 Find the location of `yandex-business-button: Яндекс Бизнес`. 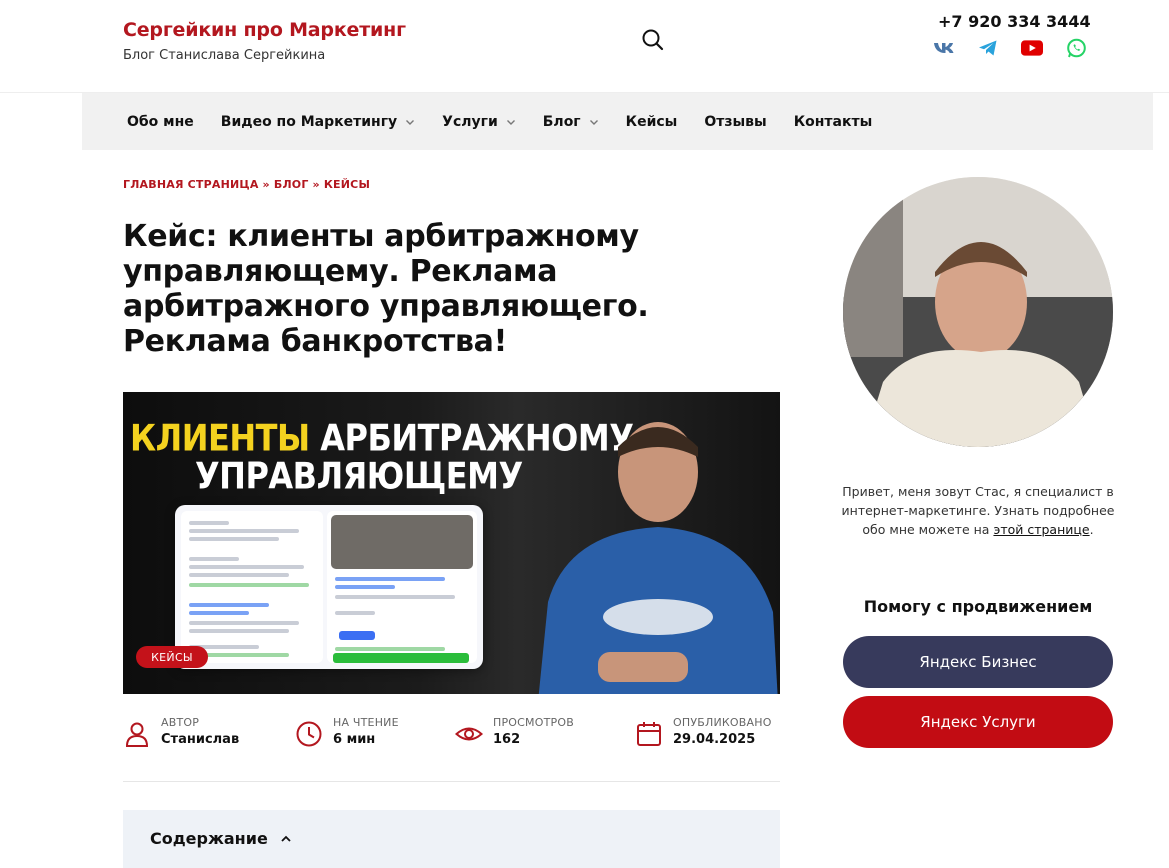

yandex-business-button: Яндекс Бизнес is located at coordinates (978, 662).